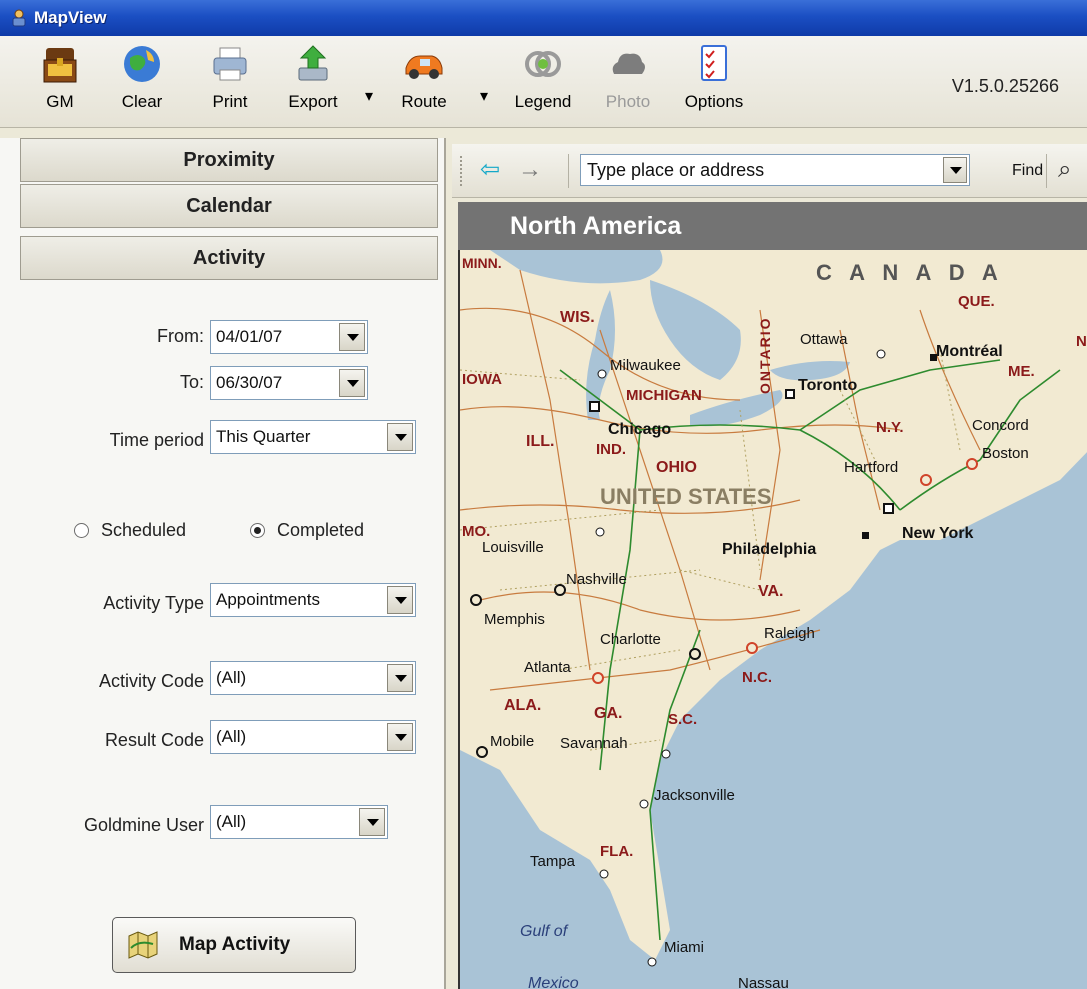 The height and width of the screenshot is (989, 1087). I want to click on result-code-select: (All), so click(313, 737).